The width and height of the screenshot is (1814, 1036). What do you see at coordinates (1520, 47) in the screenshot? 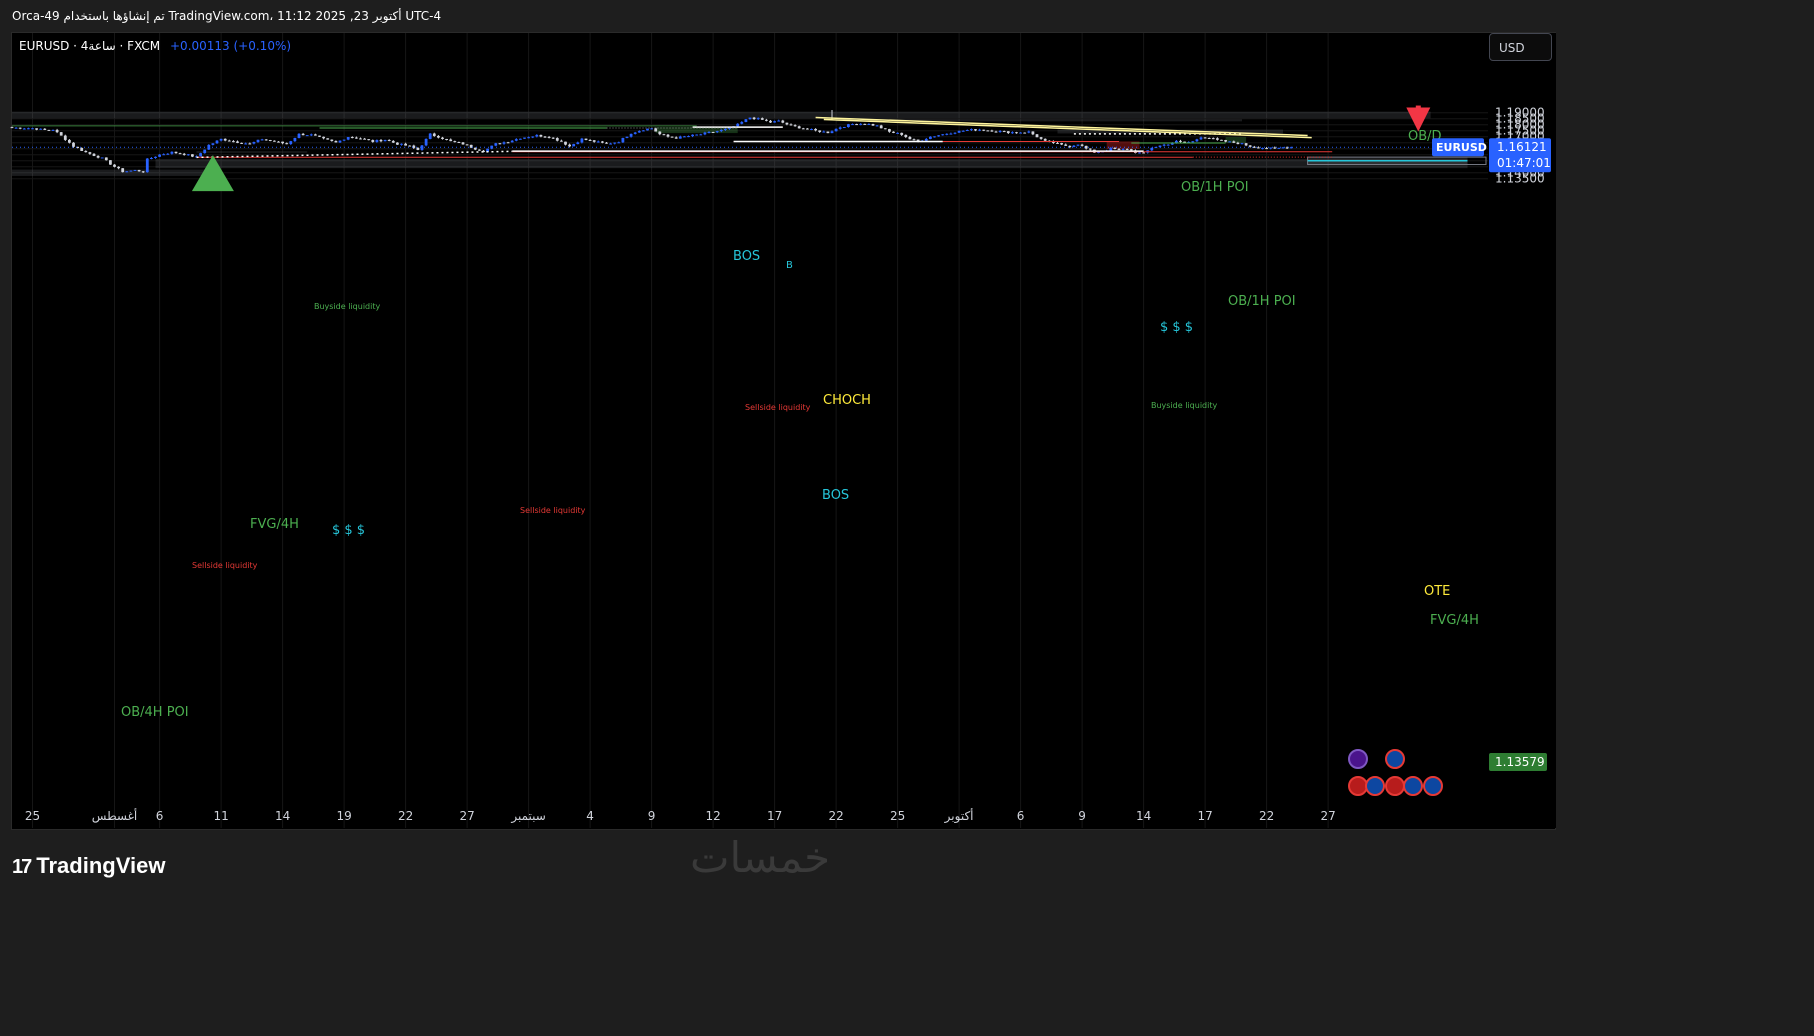
I see `currency-button: USD` at bounding box center [1520, 47].